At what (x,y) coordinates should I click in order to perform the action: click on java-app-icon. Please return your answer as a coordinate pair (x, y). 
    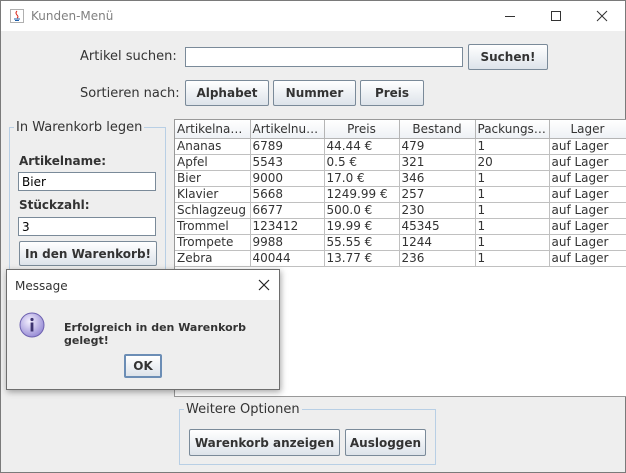
    Looking at the image, I should click on (17, 16).